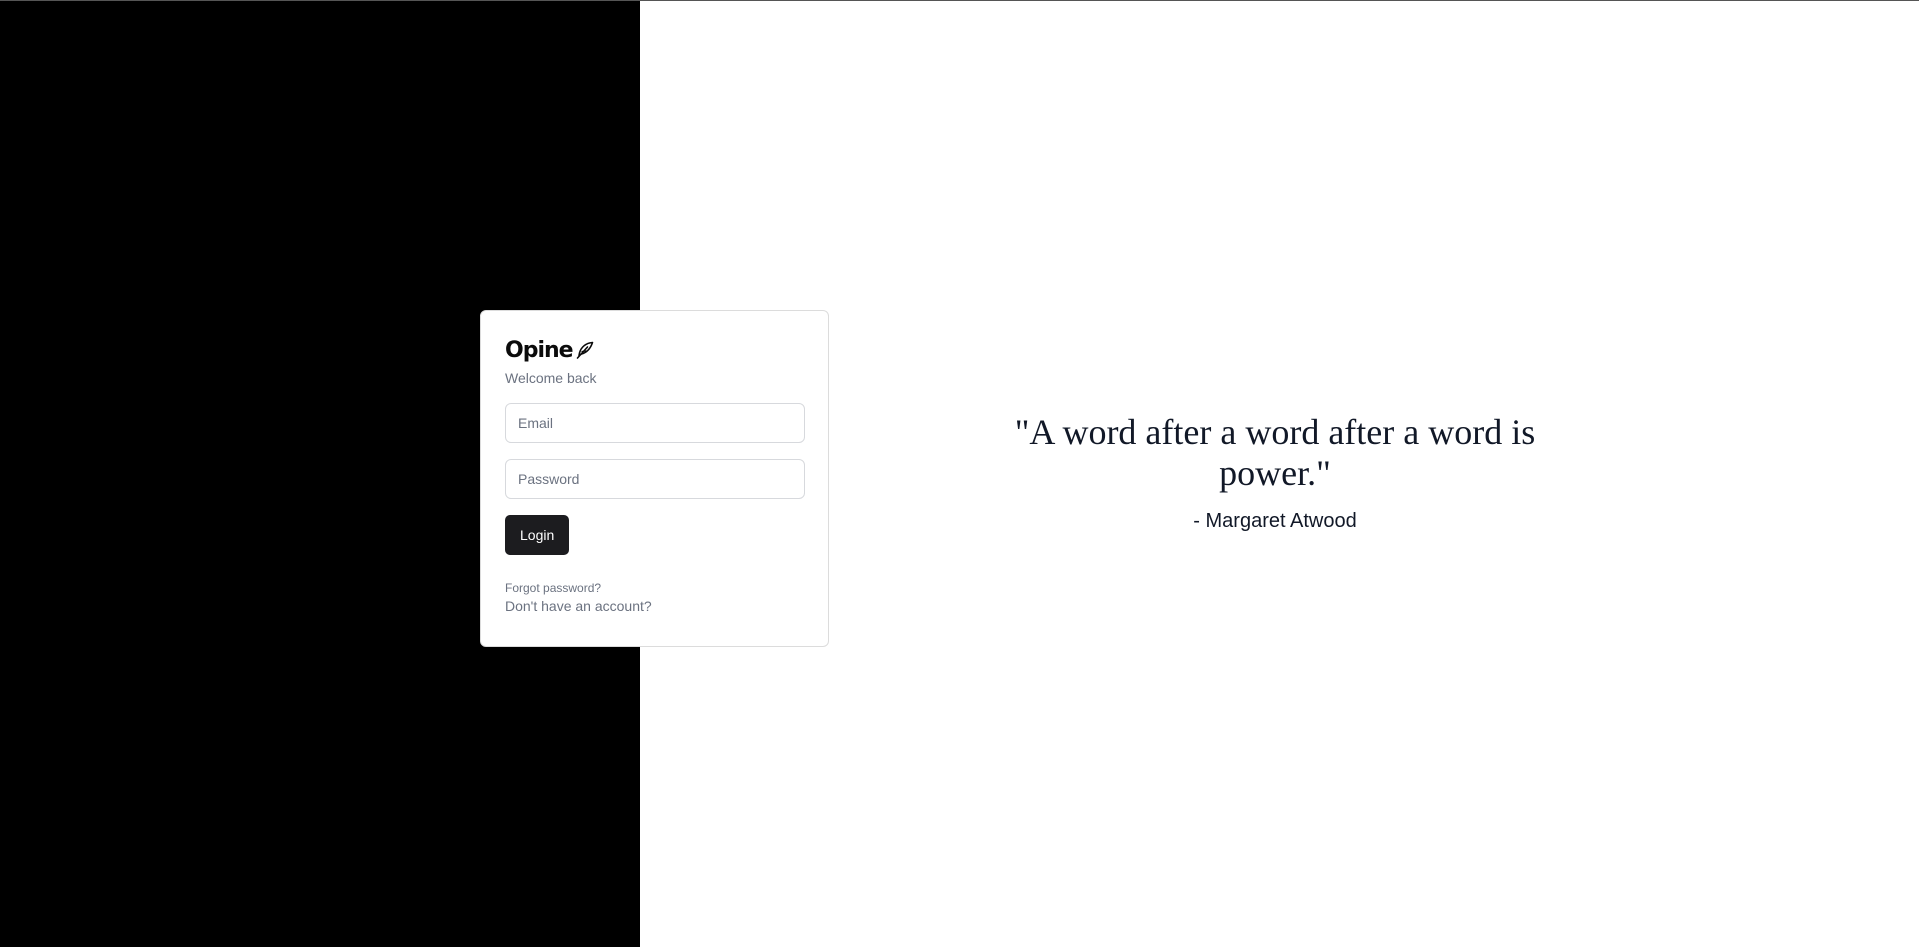  What do you see at coordinates (1275, 521) in the screenshot?
I see `quote-author: - Margaret Atwood` at bounding box center [1275, 521].